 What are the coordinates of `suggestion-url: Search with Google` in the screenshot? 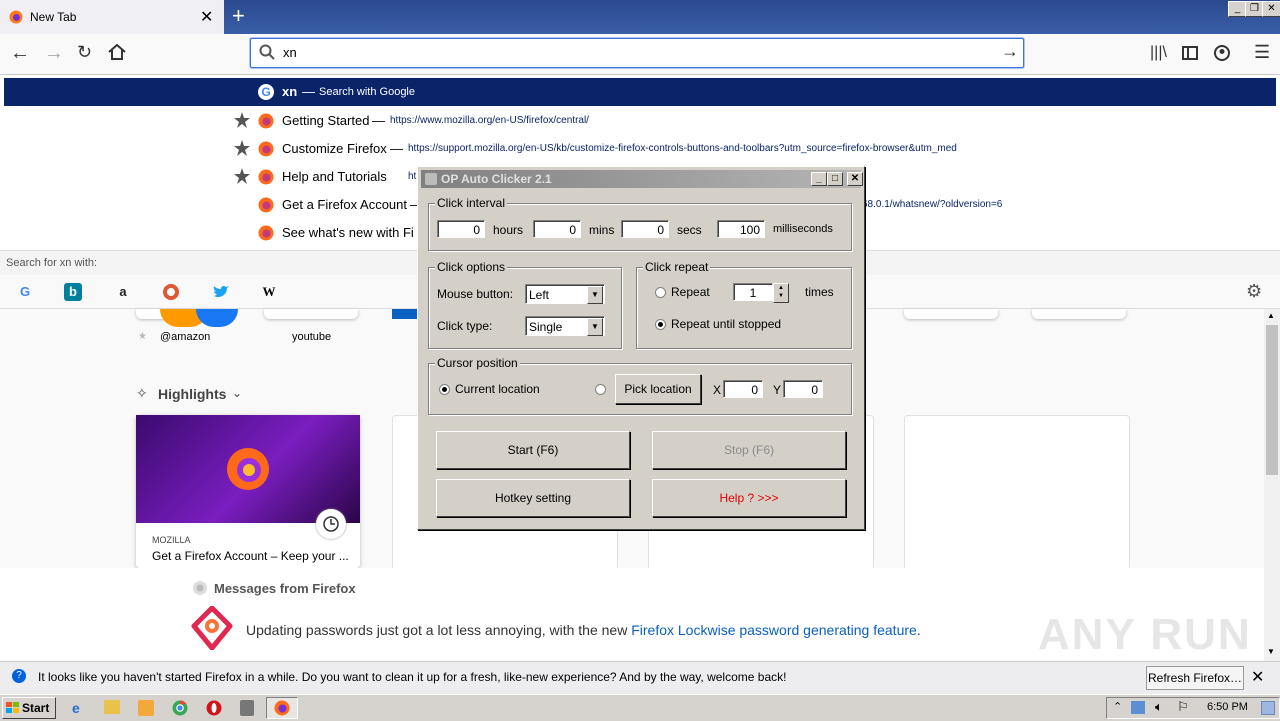 It's located at (367, 92).